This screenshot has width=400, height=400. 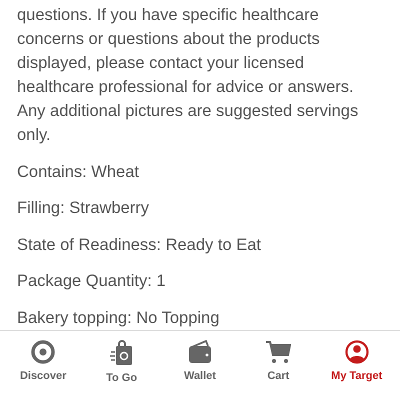 I want to click on wallet-icon, so click(x=199, y=352).